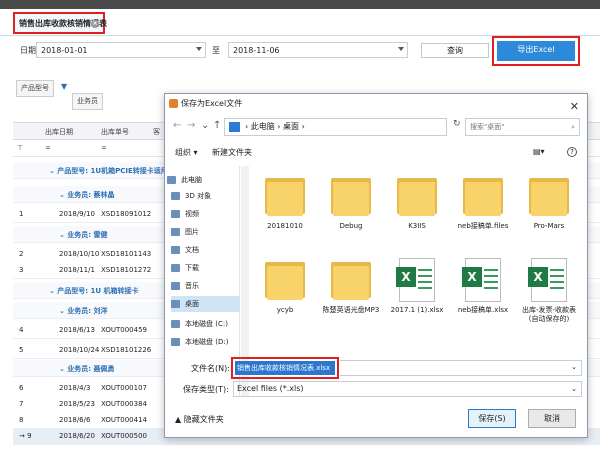 Image resolution: width=600 pixels, height=450 pixels. What do you see at coordinates (175, 196) in the screenshot?
I see `cube-icon` at bounding box center [175, 196].